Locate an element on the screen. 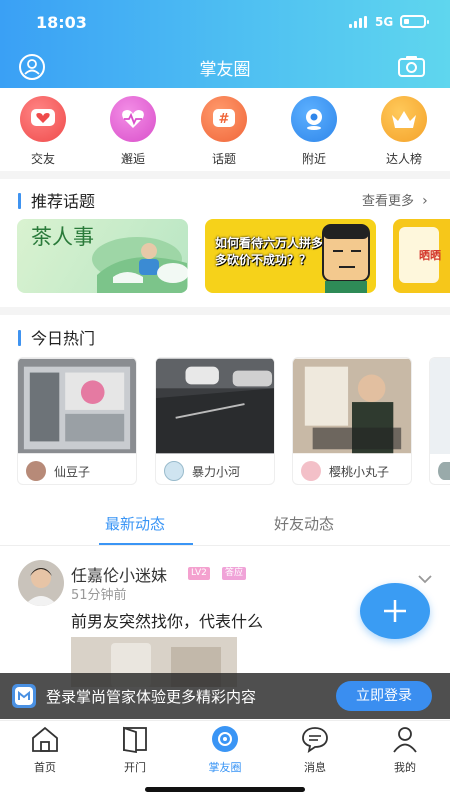 The height and width of the screenshot is (800, 450). post-content: 前男友突然找你，代表什么 is located at coordinates (167, 620).